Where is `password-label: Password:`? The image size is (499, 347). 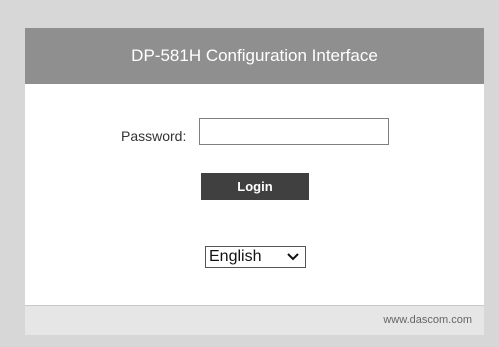 password-label: Password: is located at coordinates (154, 136).